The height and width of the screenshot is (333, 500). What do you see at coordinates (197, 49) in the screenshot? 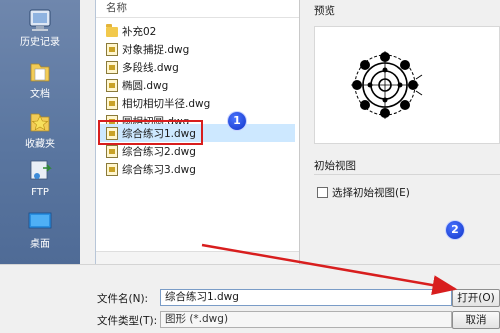
I see `list-item: 对象捕捉.dwg` at bounding box center [197, 49].